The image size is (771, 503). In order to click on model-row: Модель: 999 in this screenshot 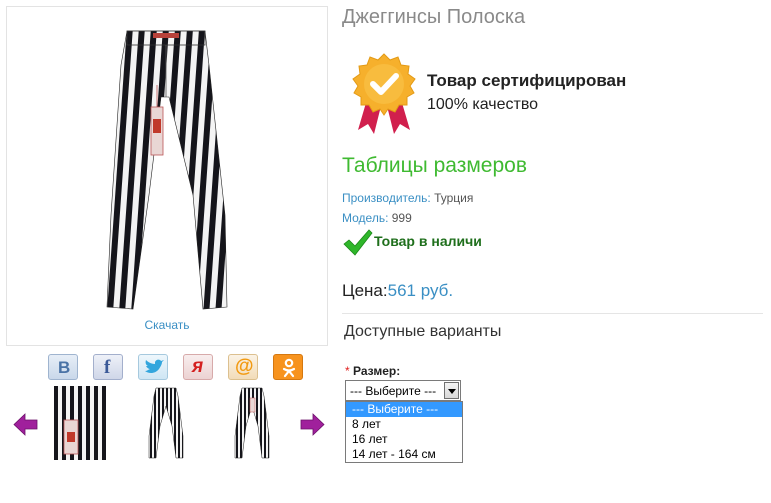, I will do `click(377, 218)`.